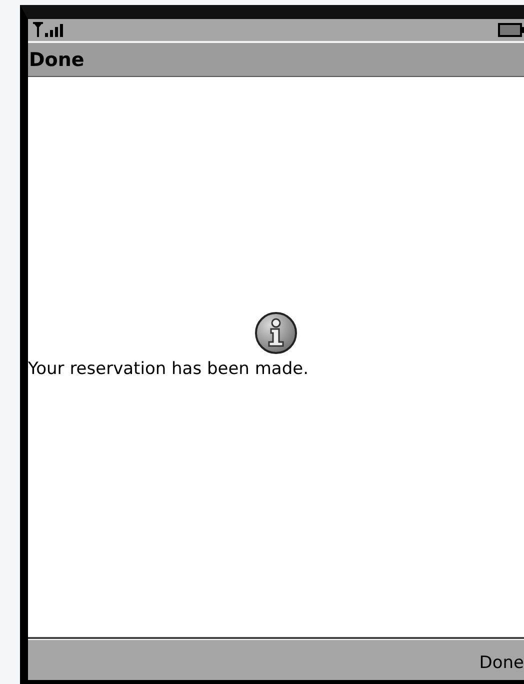 This screenshot has height=684, width=524. I want to click on info-icon, so click(276, 333).